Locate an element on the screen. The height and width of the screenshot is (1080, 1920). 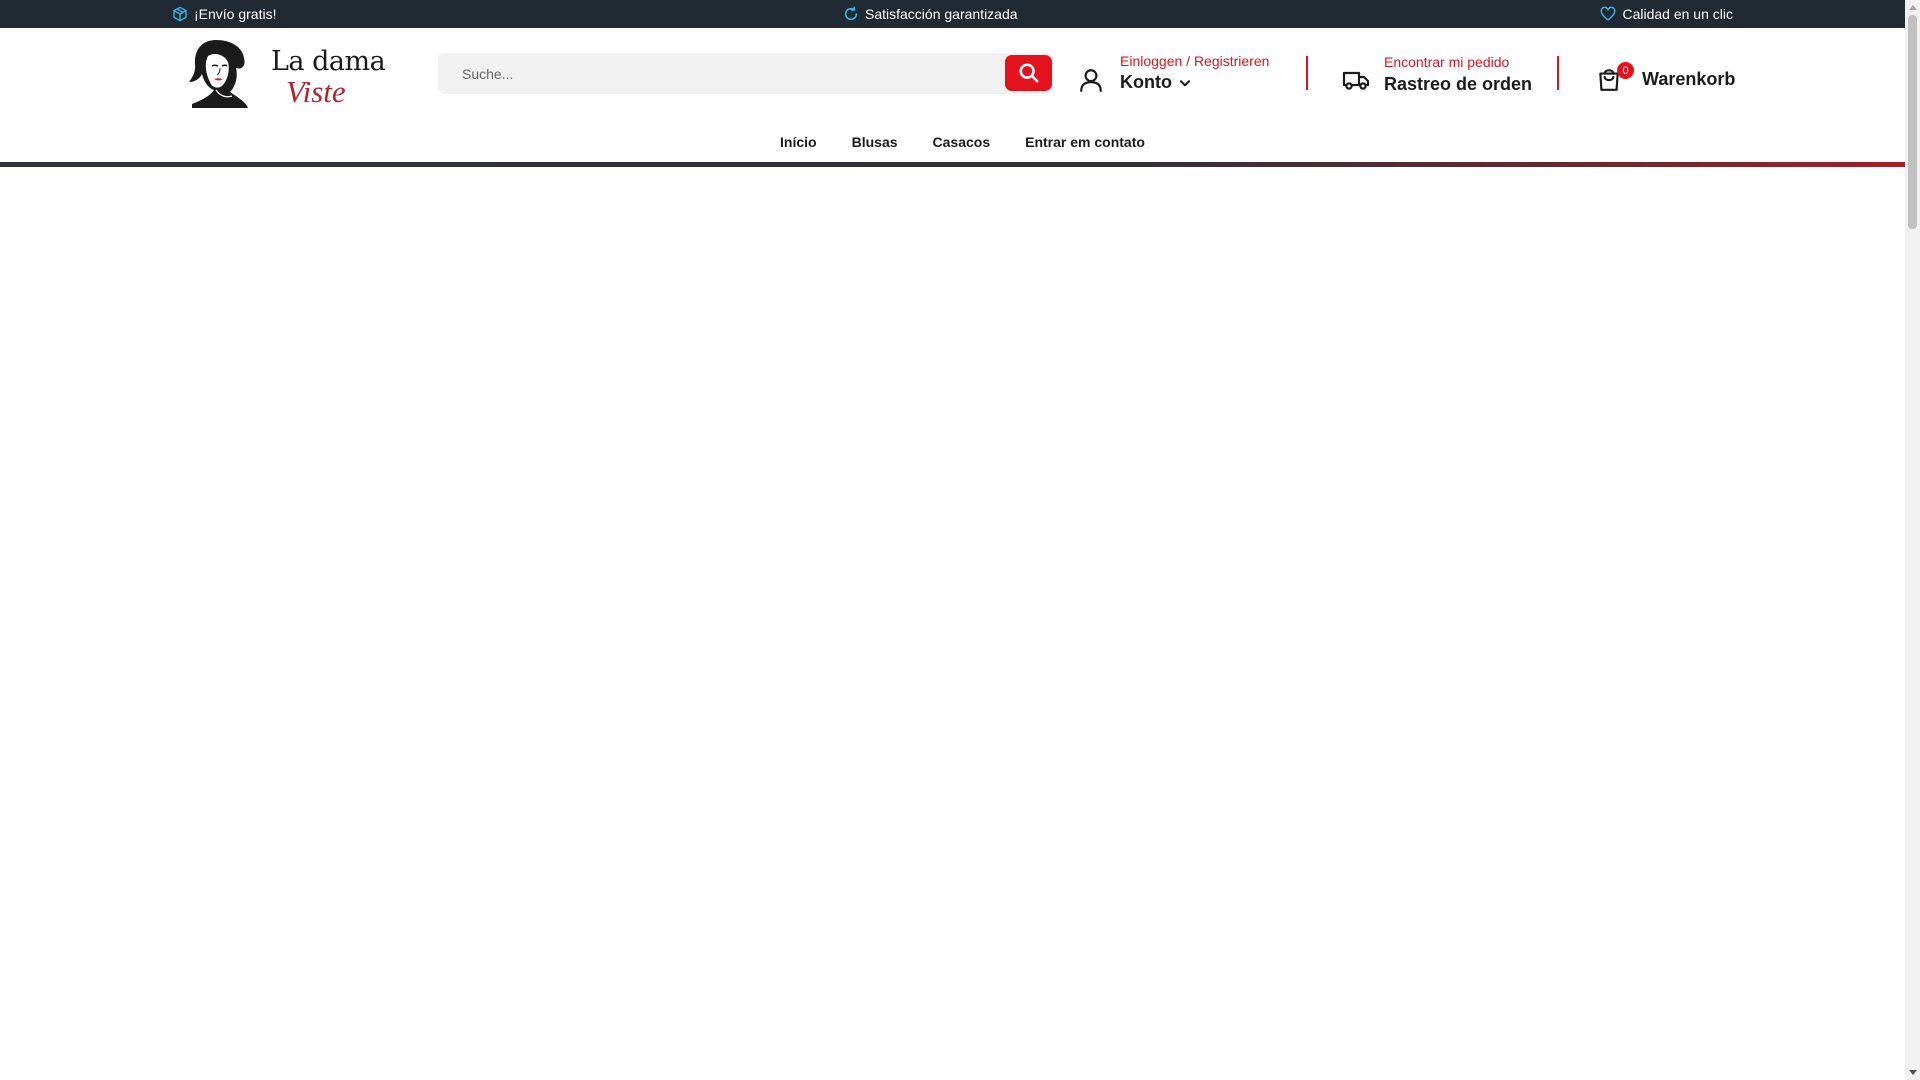
box-icon is located at coordinates (180, 14).